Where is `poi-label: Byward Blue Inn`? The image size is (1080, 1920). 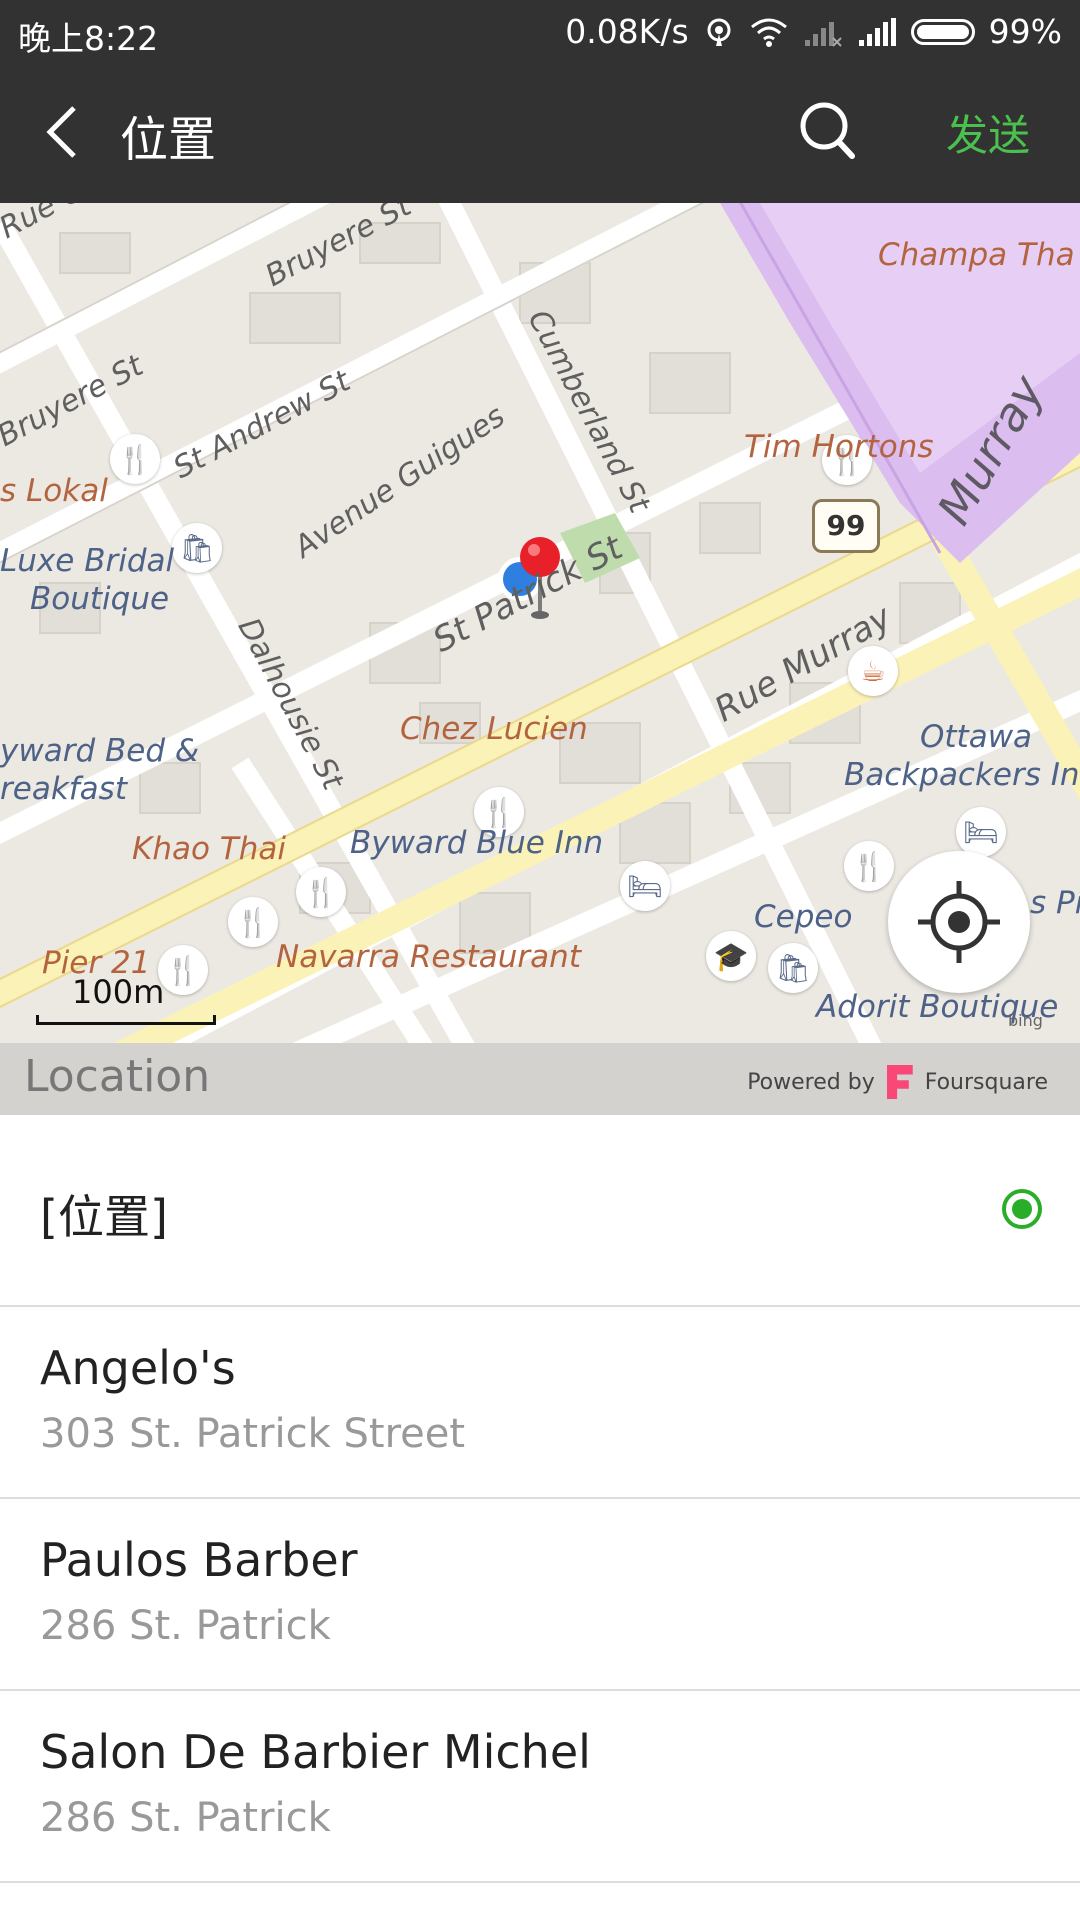 poi-label: Byward Blue Inn is located at coordinates (477, 843).